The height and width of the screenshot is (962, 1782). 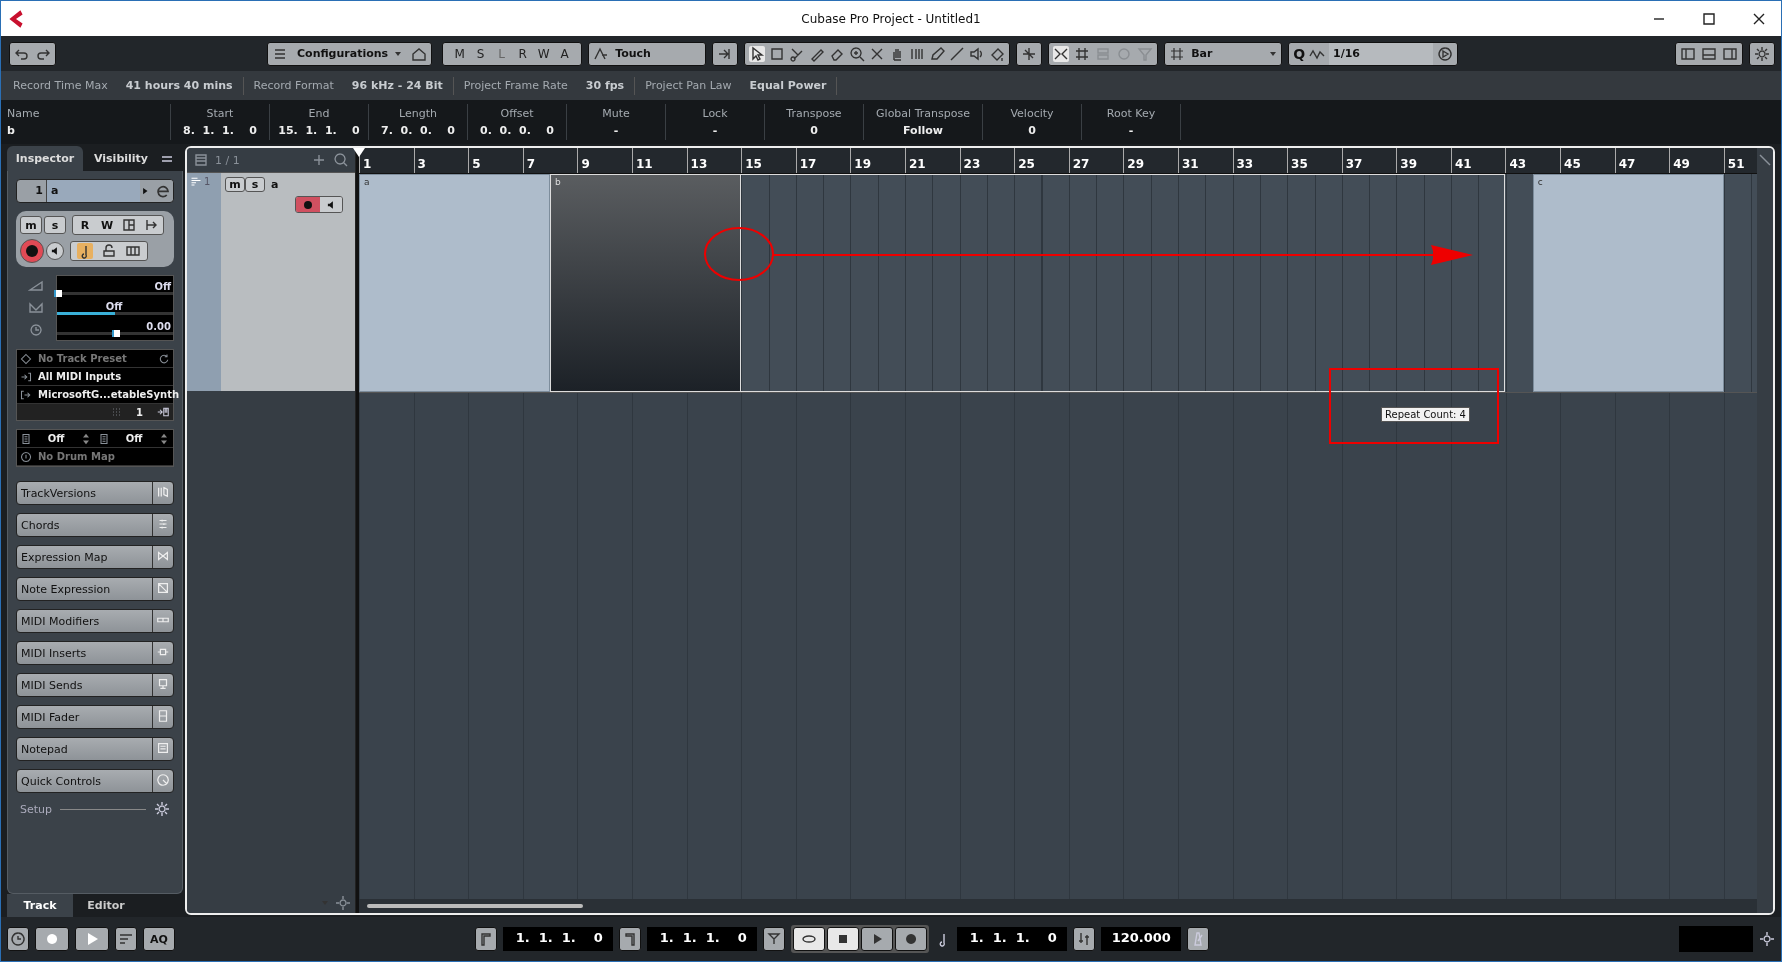 What do you see at coordinates (1029, 53) in the screenshot?
I see `snap-icon` at bounding box center [1029, 53].